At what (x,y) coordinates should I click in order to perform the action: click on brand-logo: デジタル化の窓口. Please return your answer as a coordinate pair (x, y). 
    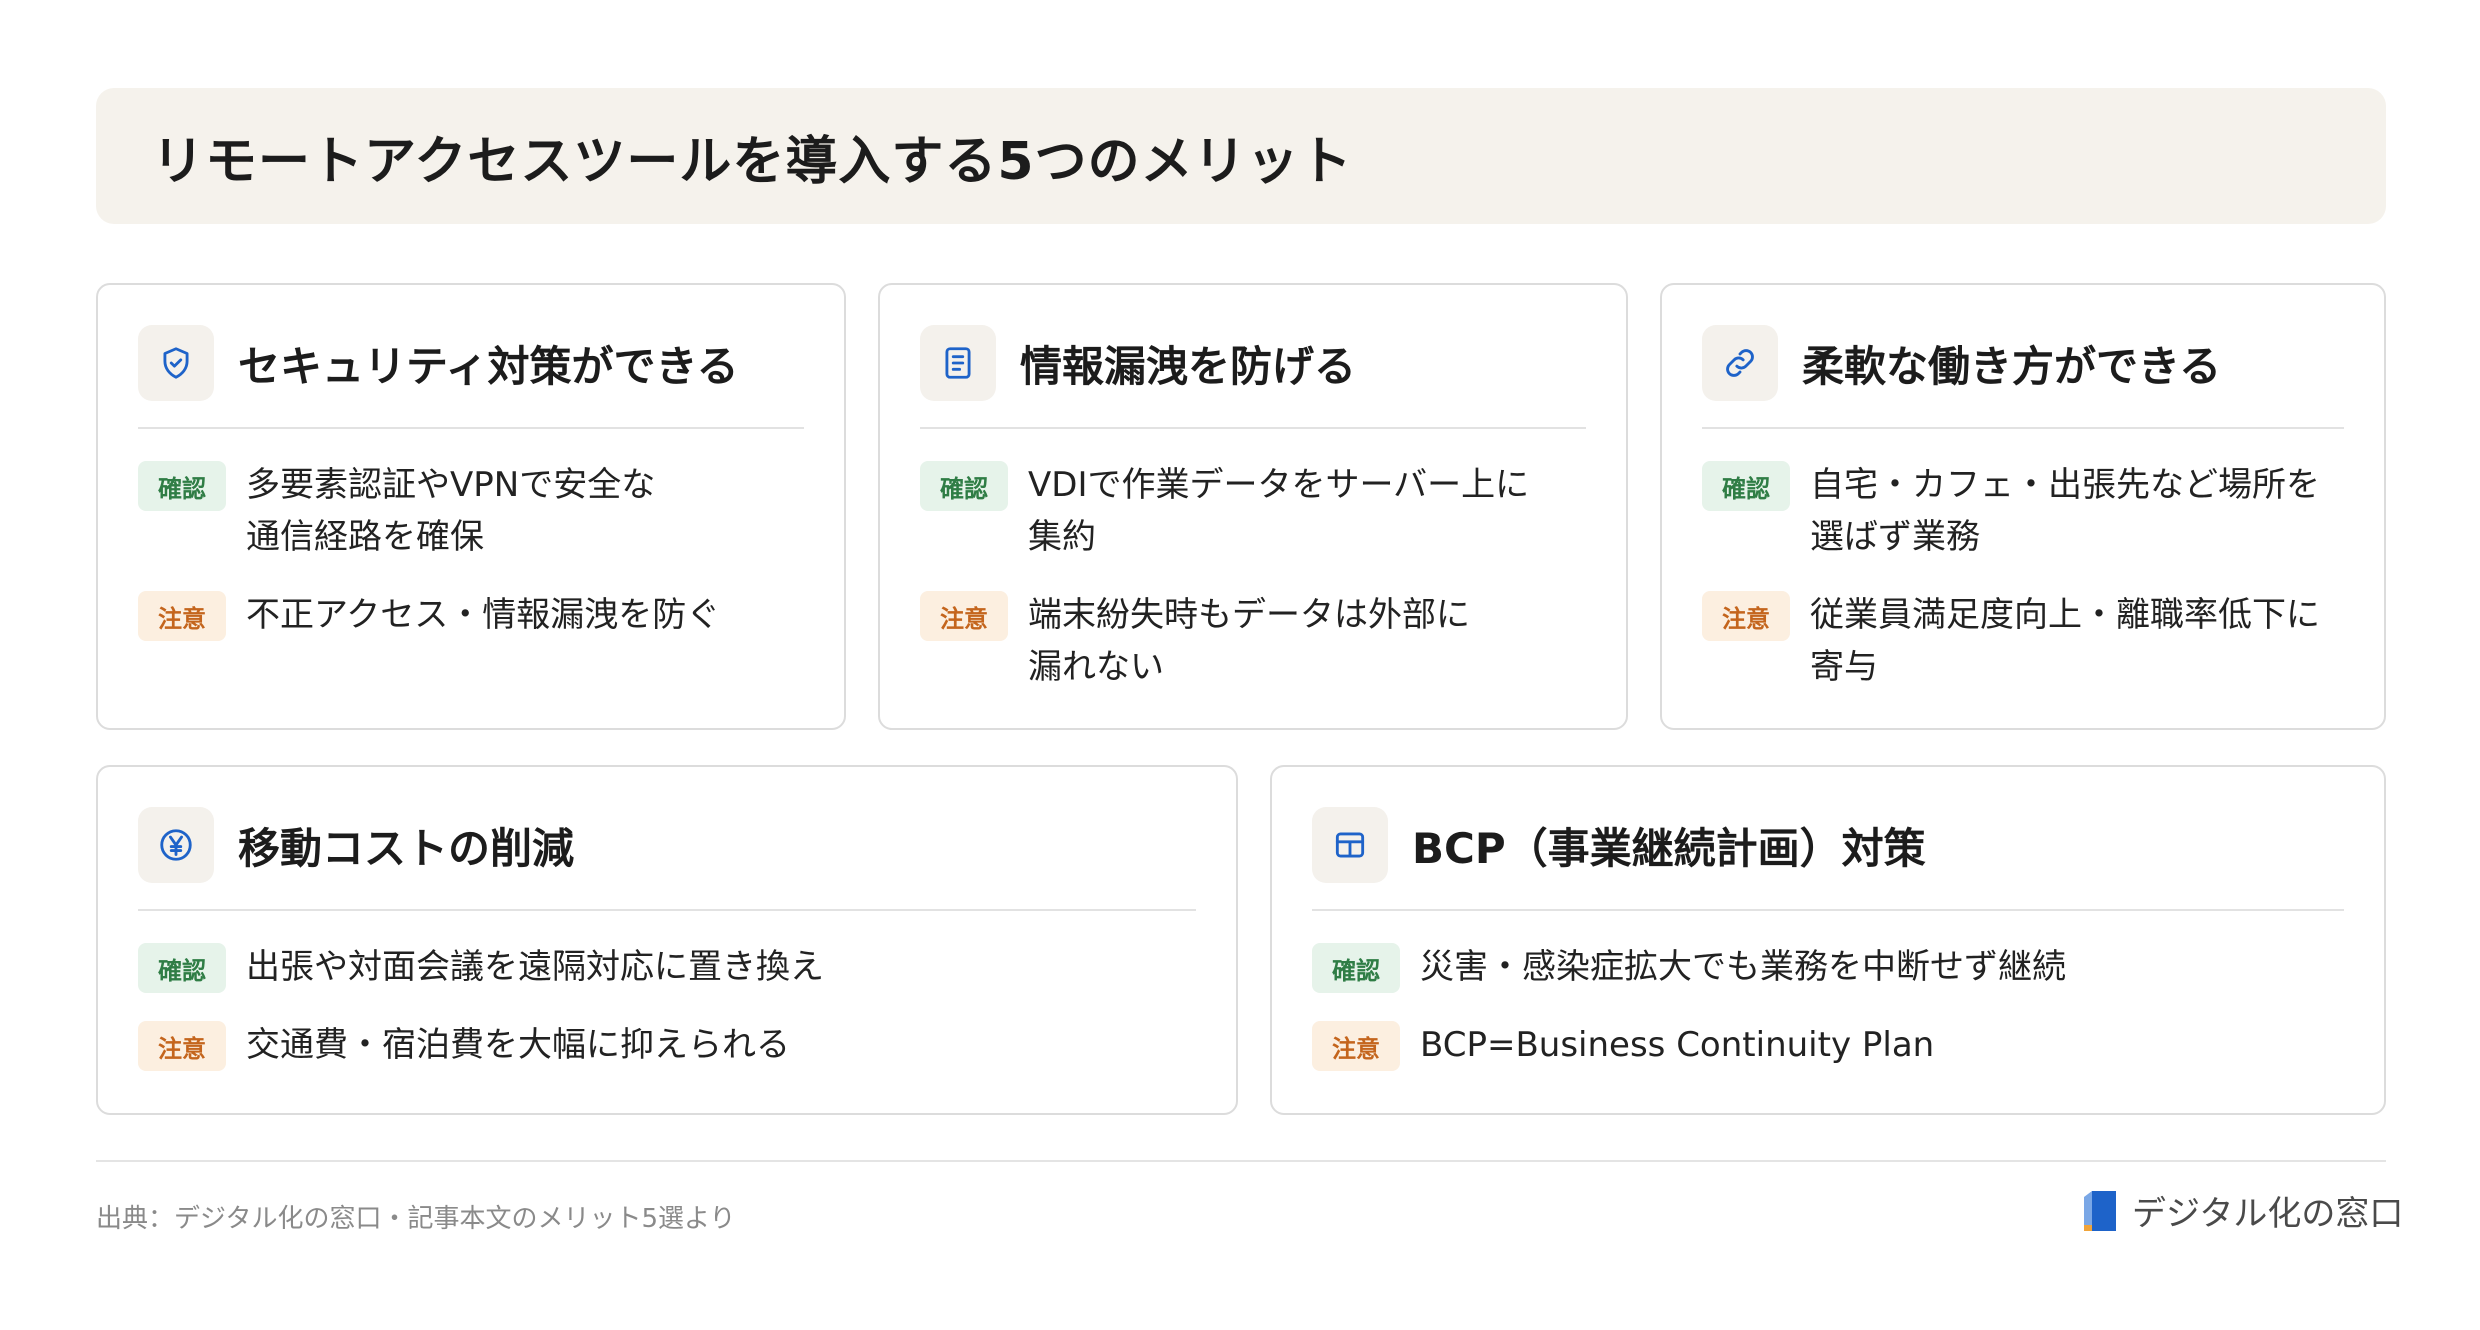
    Looking at the image, I should click on (2241, 1210).